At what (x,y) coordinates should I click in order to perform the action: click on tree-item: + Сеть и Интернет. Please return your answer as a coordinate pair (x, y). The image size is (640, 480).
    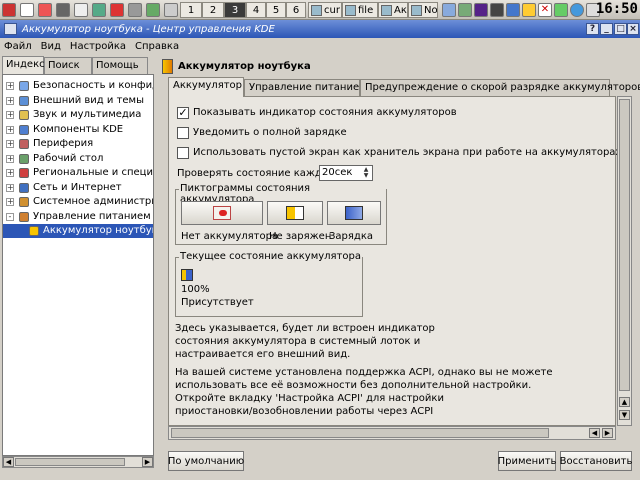
    Looking at the image, I should click on (78, 188).